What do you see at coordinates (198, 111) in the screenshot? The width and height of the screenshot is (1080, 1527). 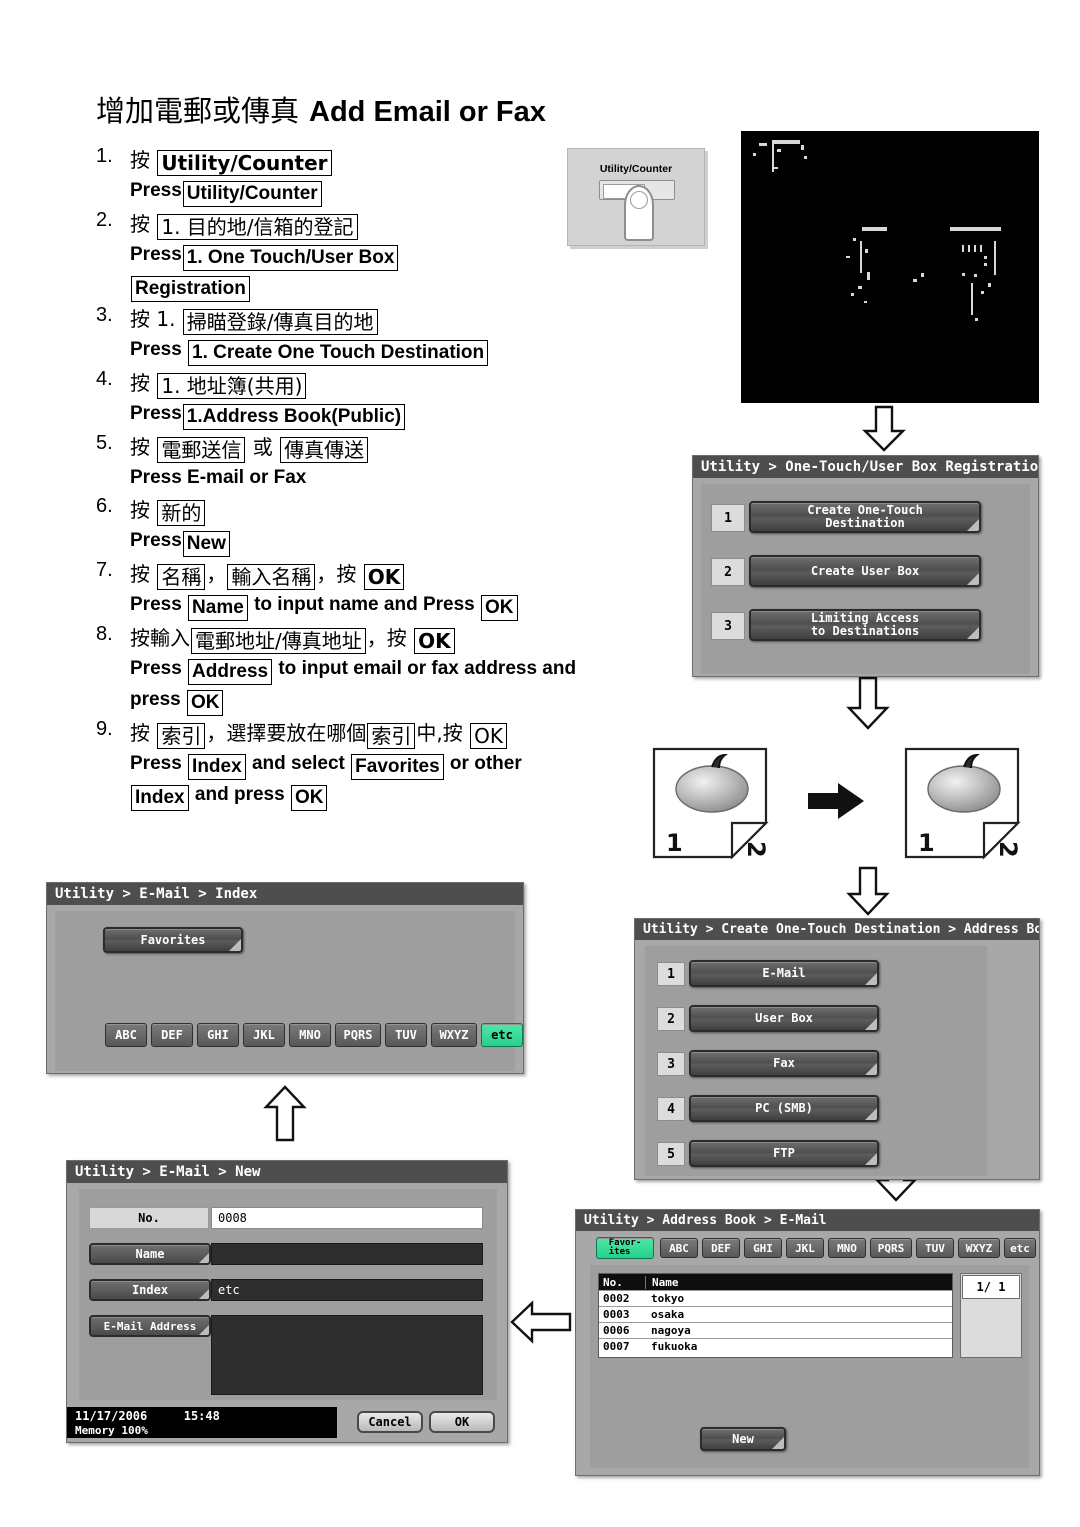 I see `page-title-zh: 增加電郵或傳真` at bounding box center [198, 111].